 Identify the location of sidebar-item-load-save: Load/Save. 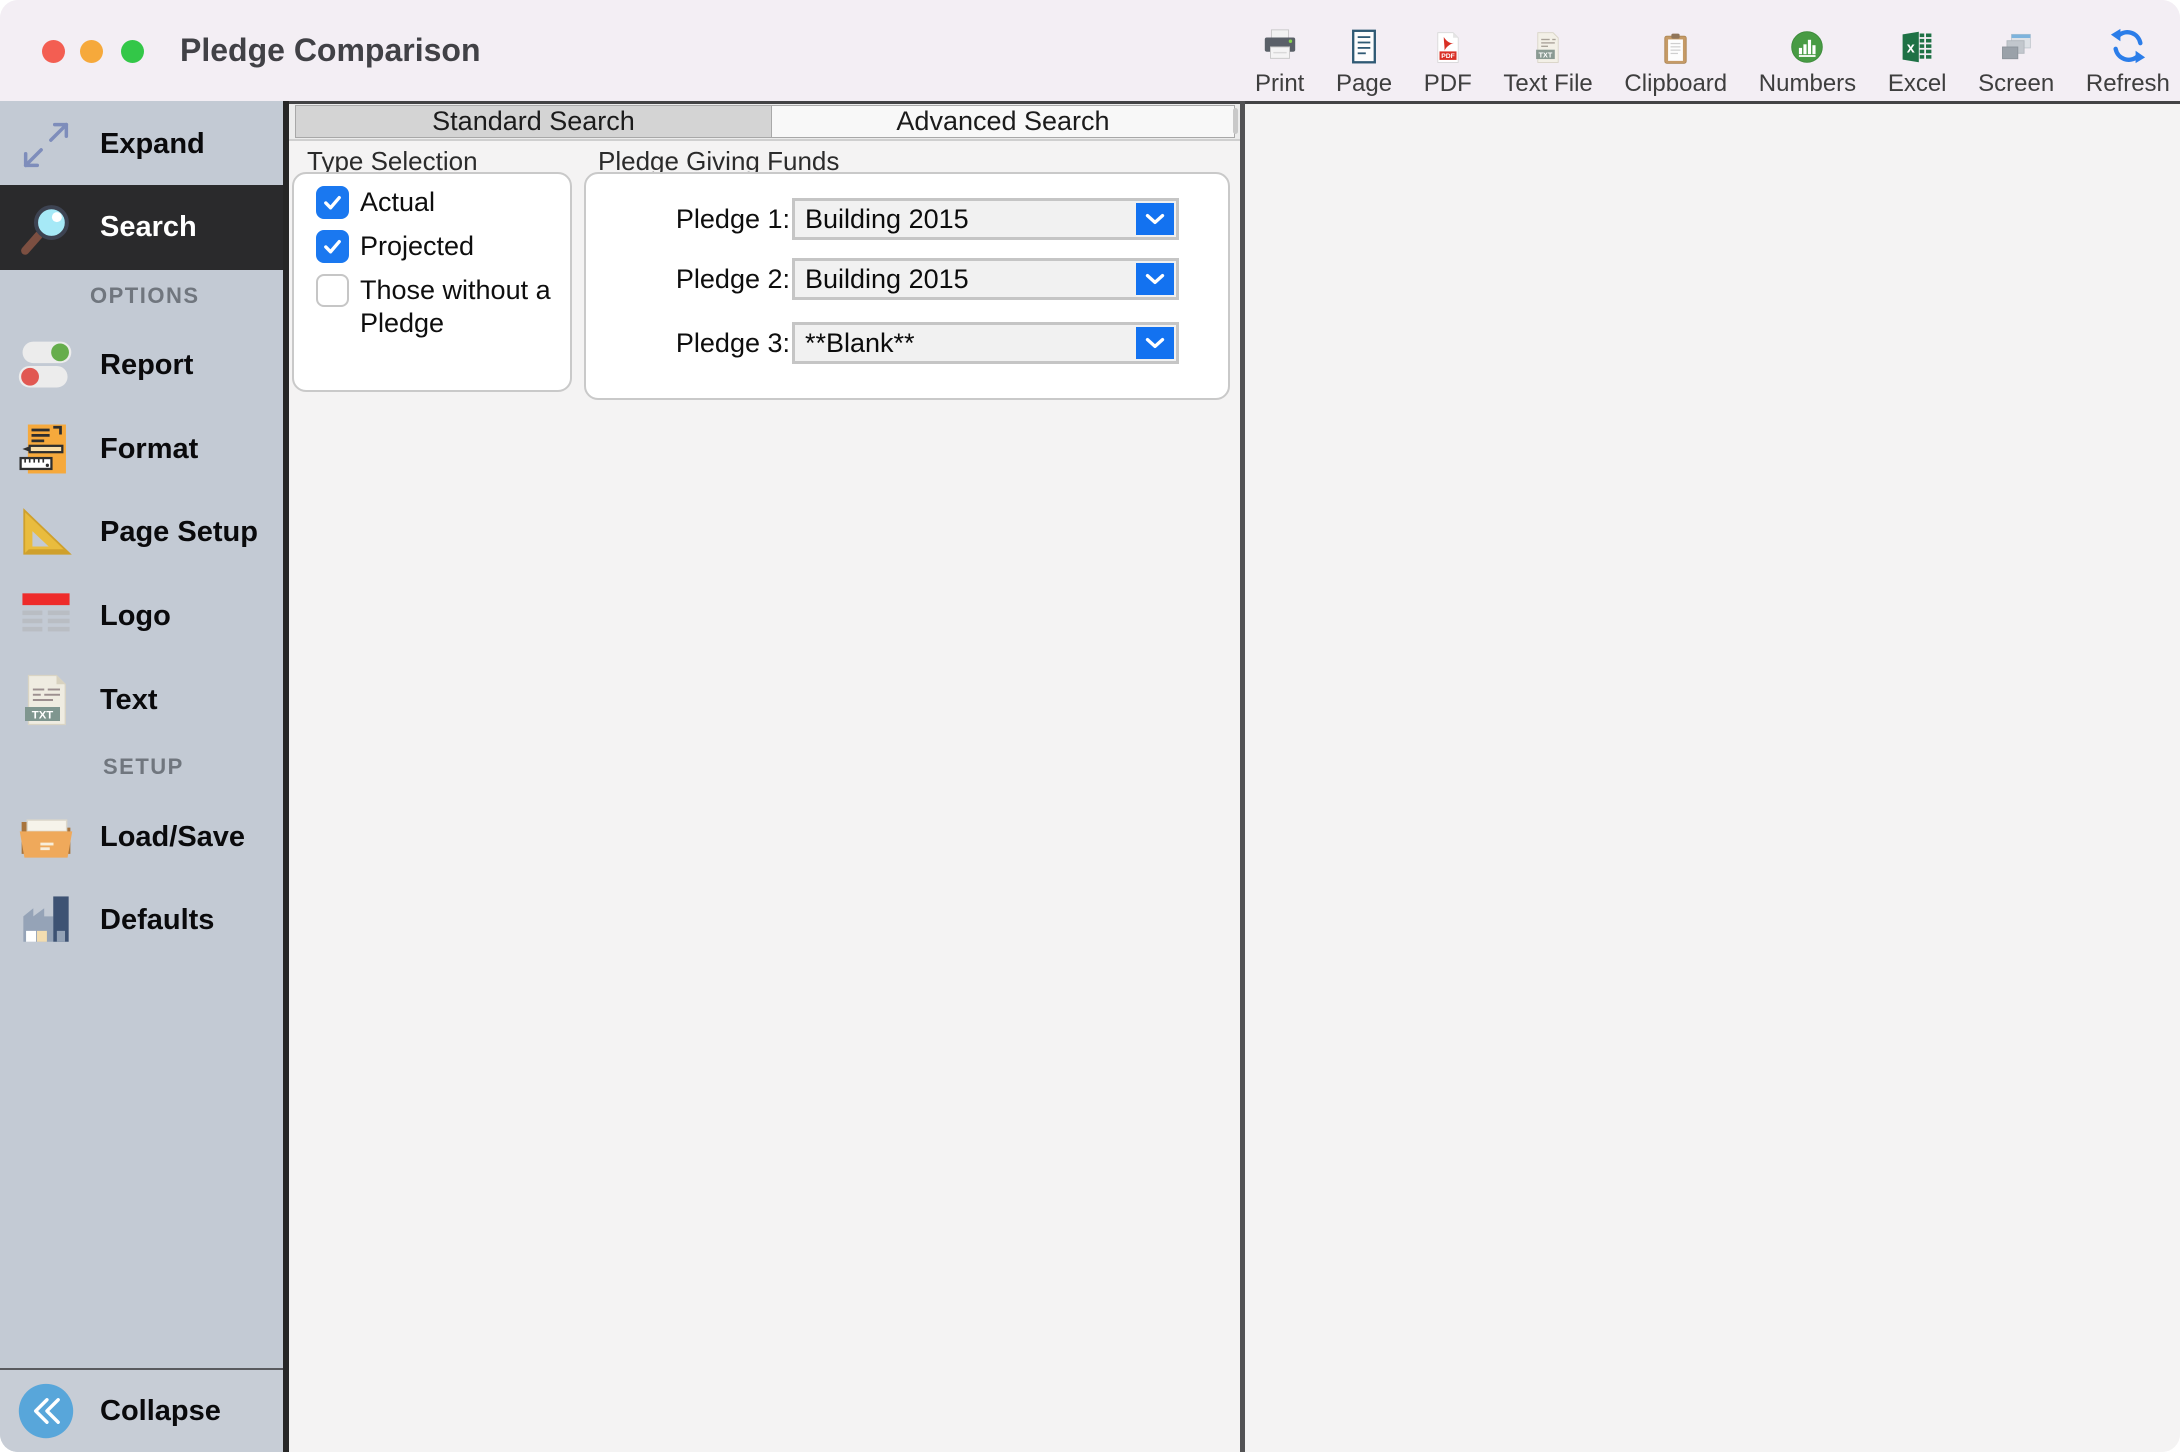
(141, 837).